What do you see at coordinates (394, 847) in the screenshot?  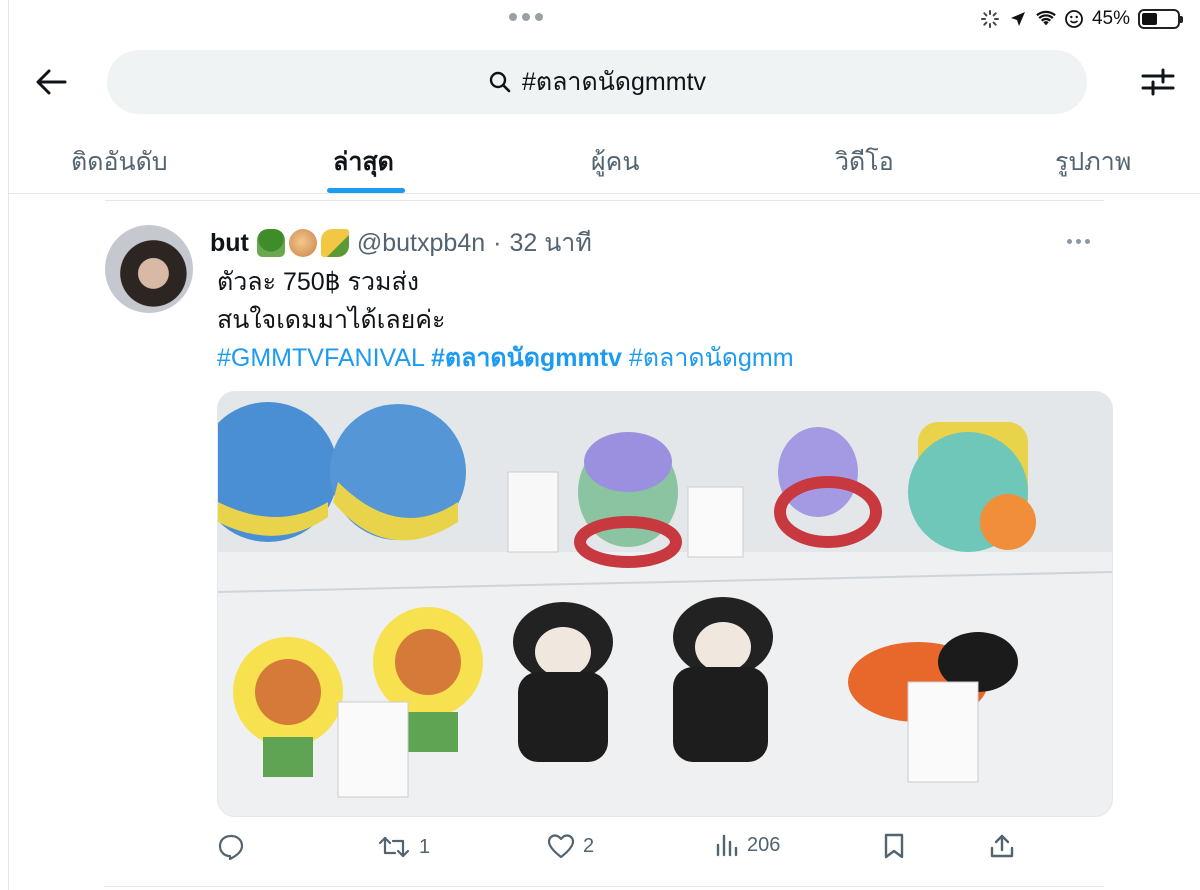 I see `retweet-icon` at bounding box center [394, 847].